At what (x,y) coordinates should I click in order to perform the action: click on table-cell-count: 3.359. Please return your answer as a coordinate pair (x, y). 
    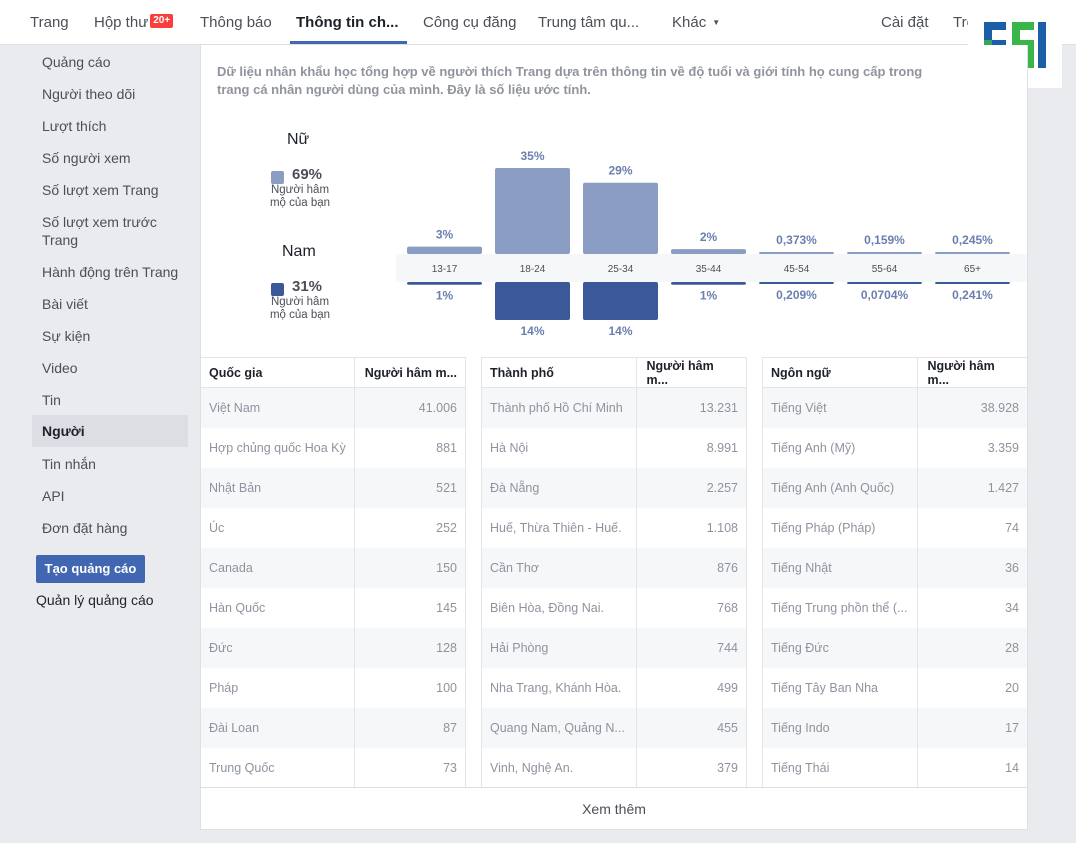
    Looking at the image, I should click on (971, 447).